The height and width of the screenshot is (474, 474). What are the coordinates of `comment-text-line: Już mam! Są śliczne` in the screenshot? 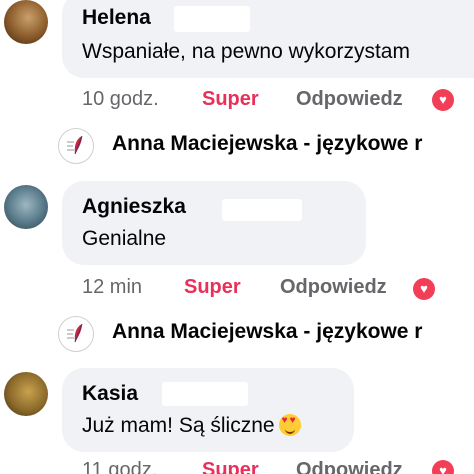 It's located at (191, 426).